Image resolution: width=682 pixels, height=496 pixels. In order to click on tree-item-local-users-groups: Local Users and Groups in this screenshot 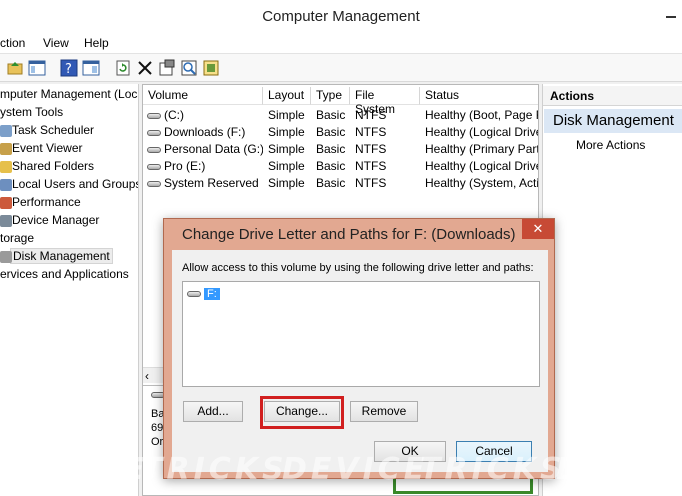, I will do `click(69, 184)`.